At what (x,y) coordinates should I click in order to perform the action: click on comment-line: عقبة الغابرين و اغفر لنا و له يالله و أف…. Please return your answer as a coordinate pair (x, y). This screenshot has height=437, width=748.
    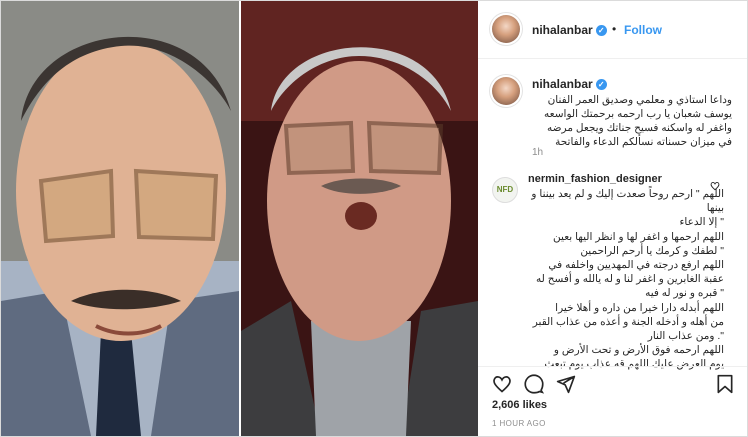
    Looking at the image, I should click on (629, 279).